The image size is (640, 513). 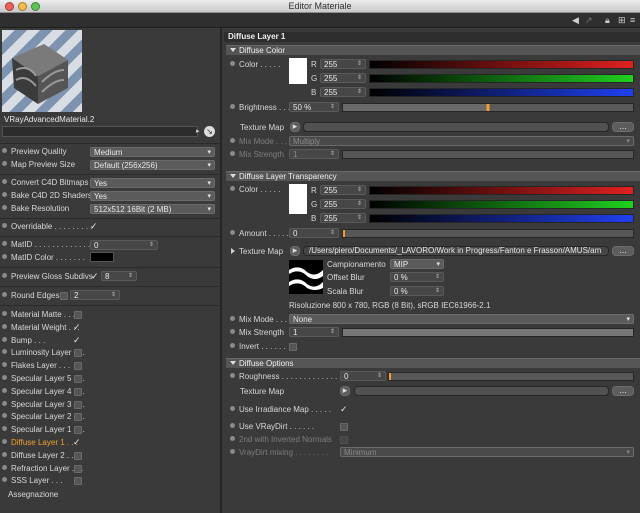 I want to click on scale-blur-field: 0 % ⇕, so click(x=417, y=291).